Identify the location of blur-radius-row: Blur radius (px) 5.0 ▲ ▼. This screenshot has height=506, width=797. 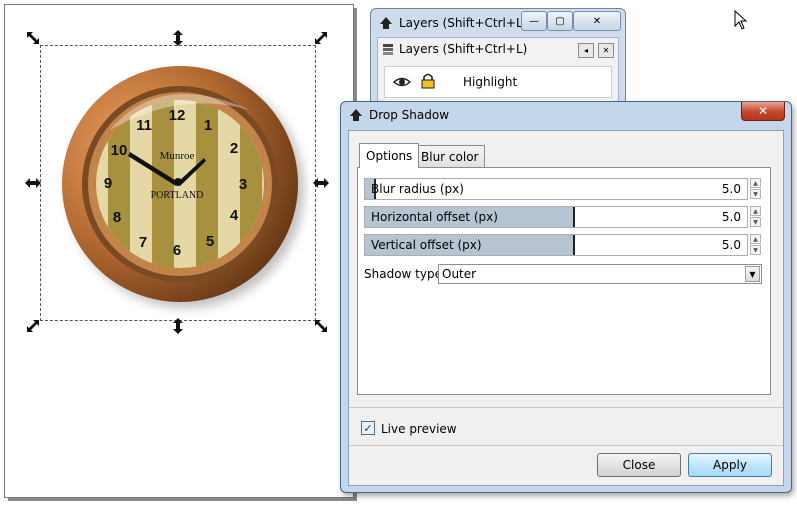
(563, 189).